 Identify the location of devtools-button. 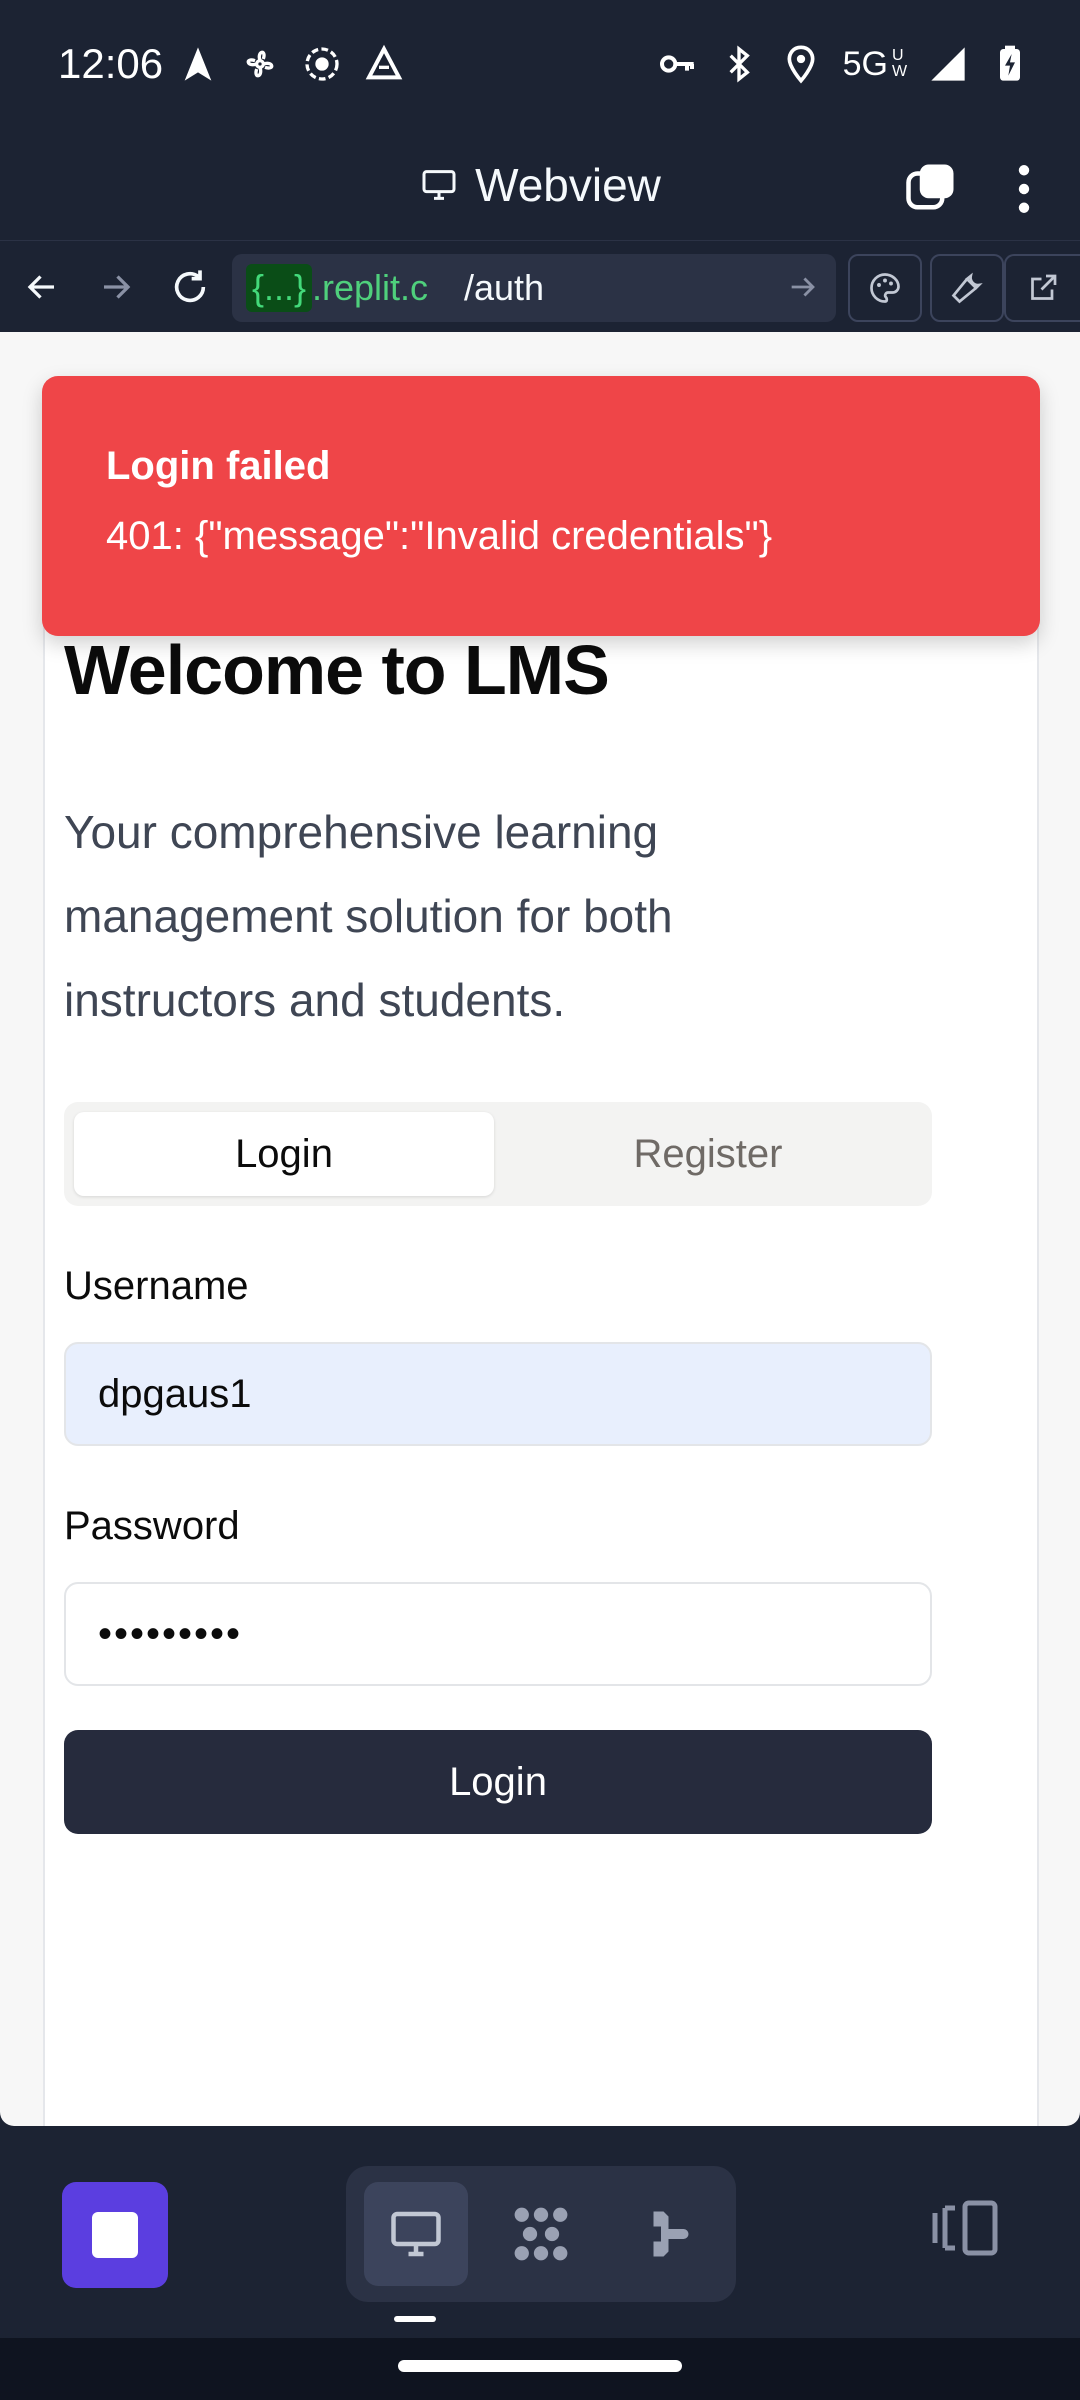
(967, 288).